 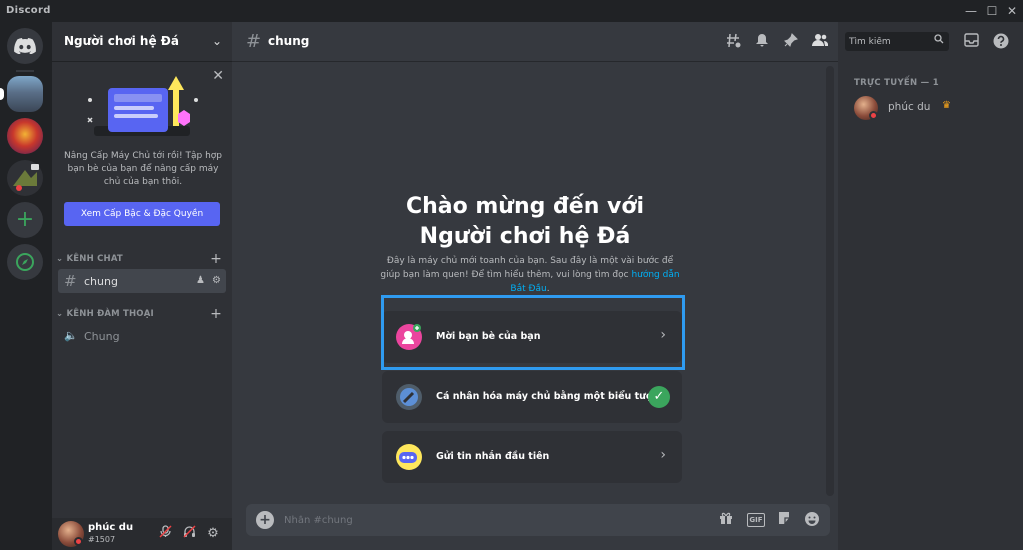 I want to click on help-icon, so click(x=1001, y=42).